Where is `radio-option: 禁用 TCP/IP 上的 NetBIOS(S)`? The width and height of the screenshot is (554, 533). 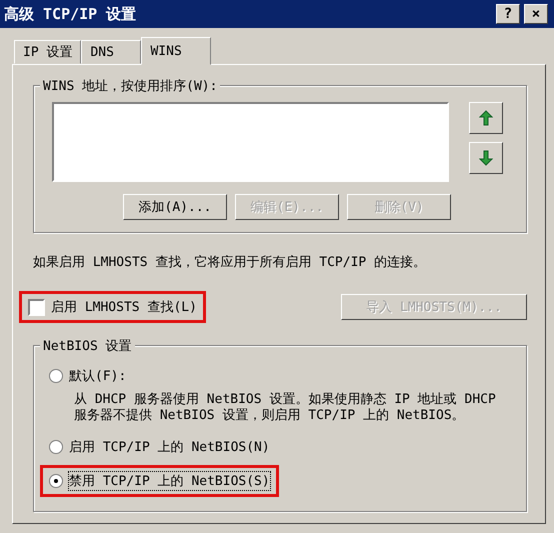
radio-option: 禁用 TCP/IP 上的 NetBIOS(S) is located at coordinates (159, 480).